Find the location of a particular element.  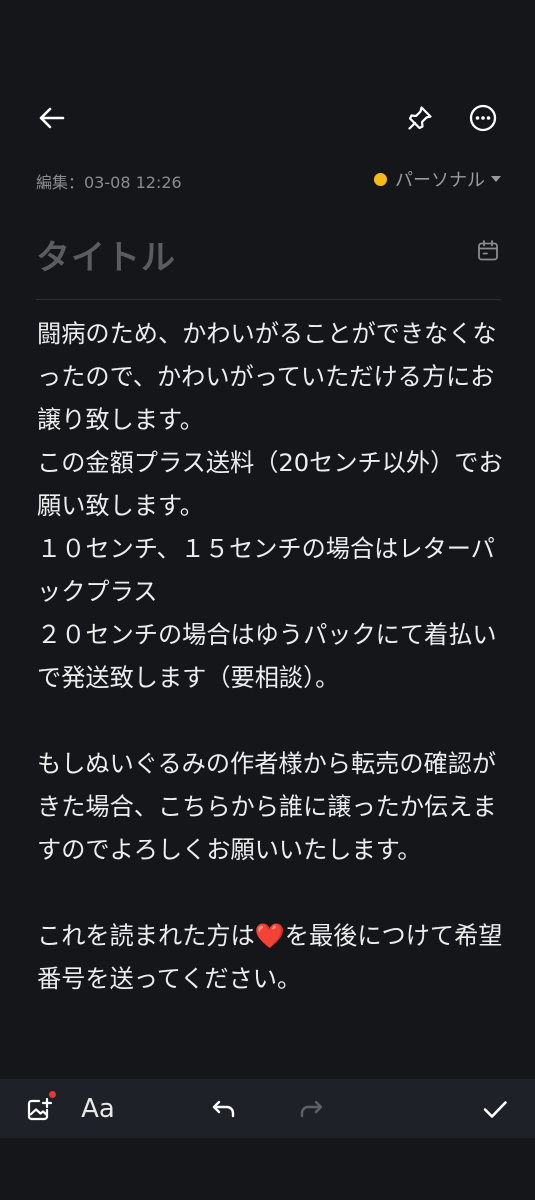

category-color-dot is located at coordinates (380, 179).